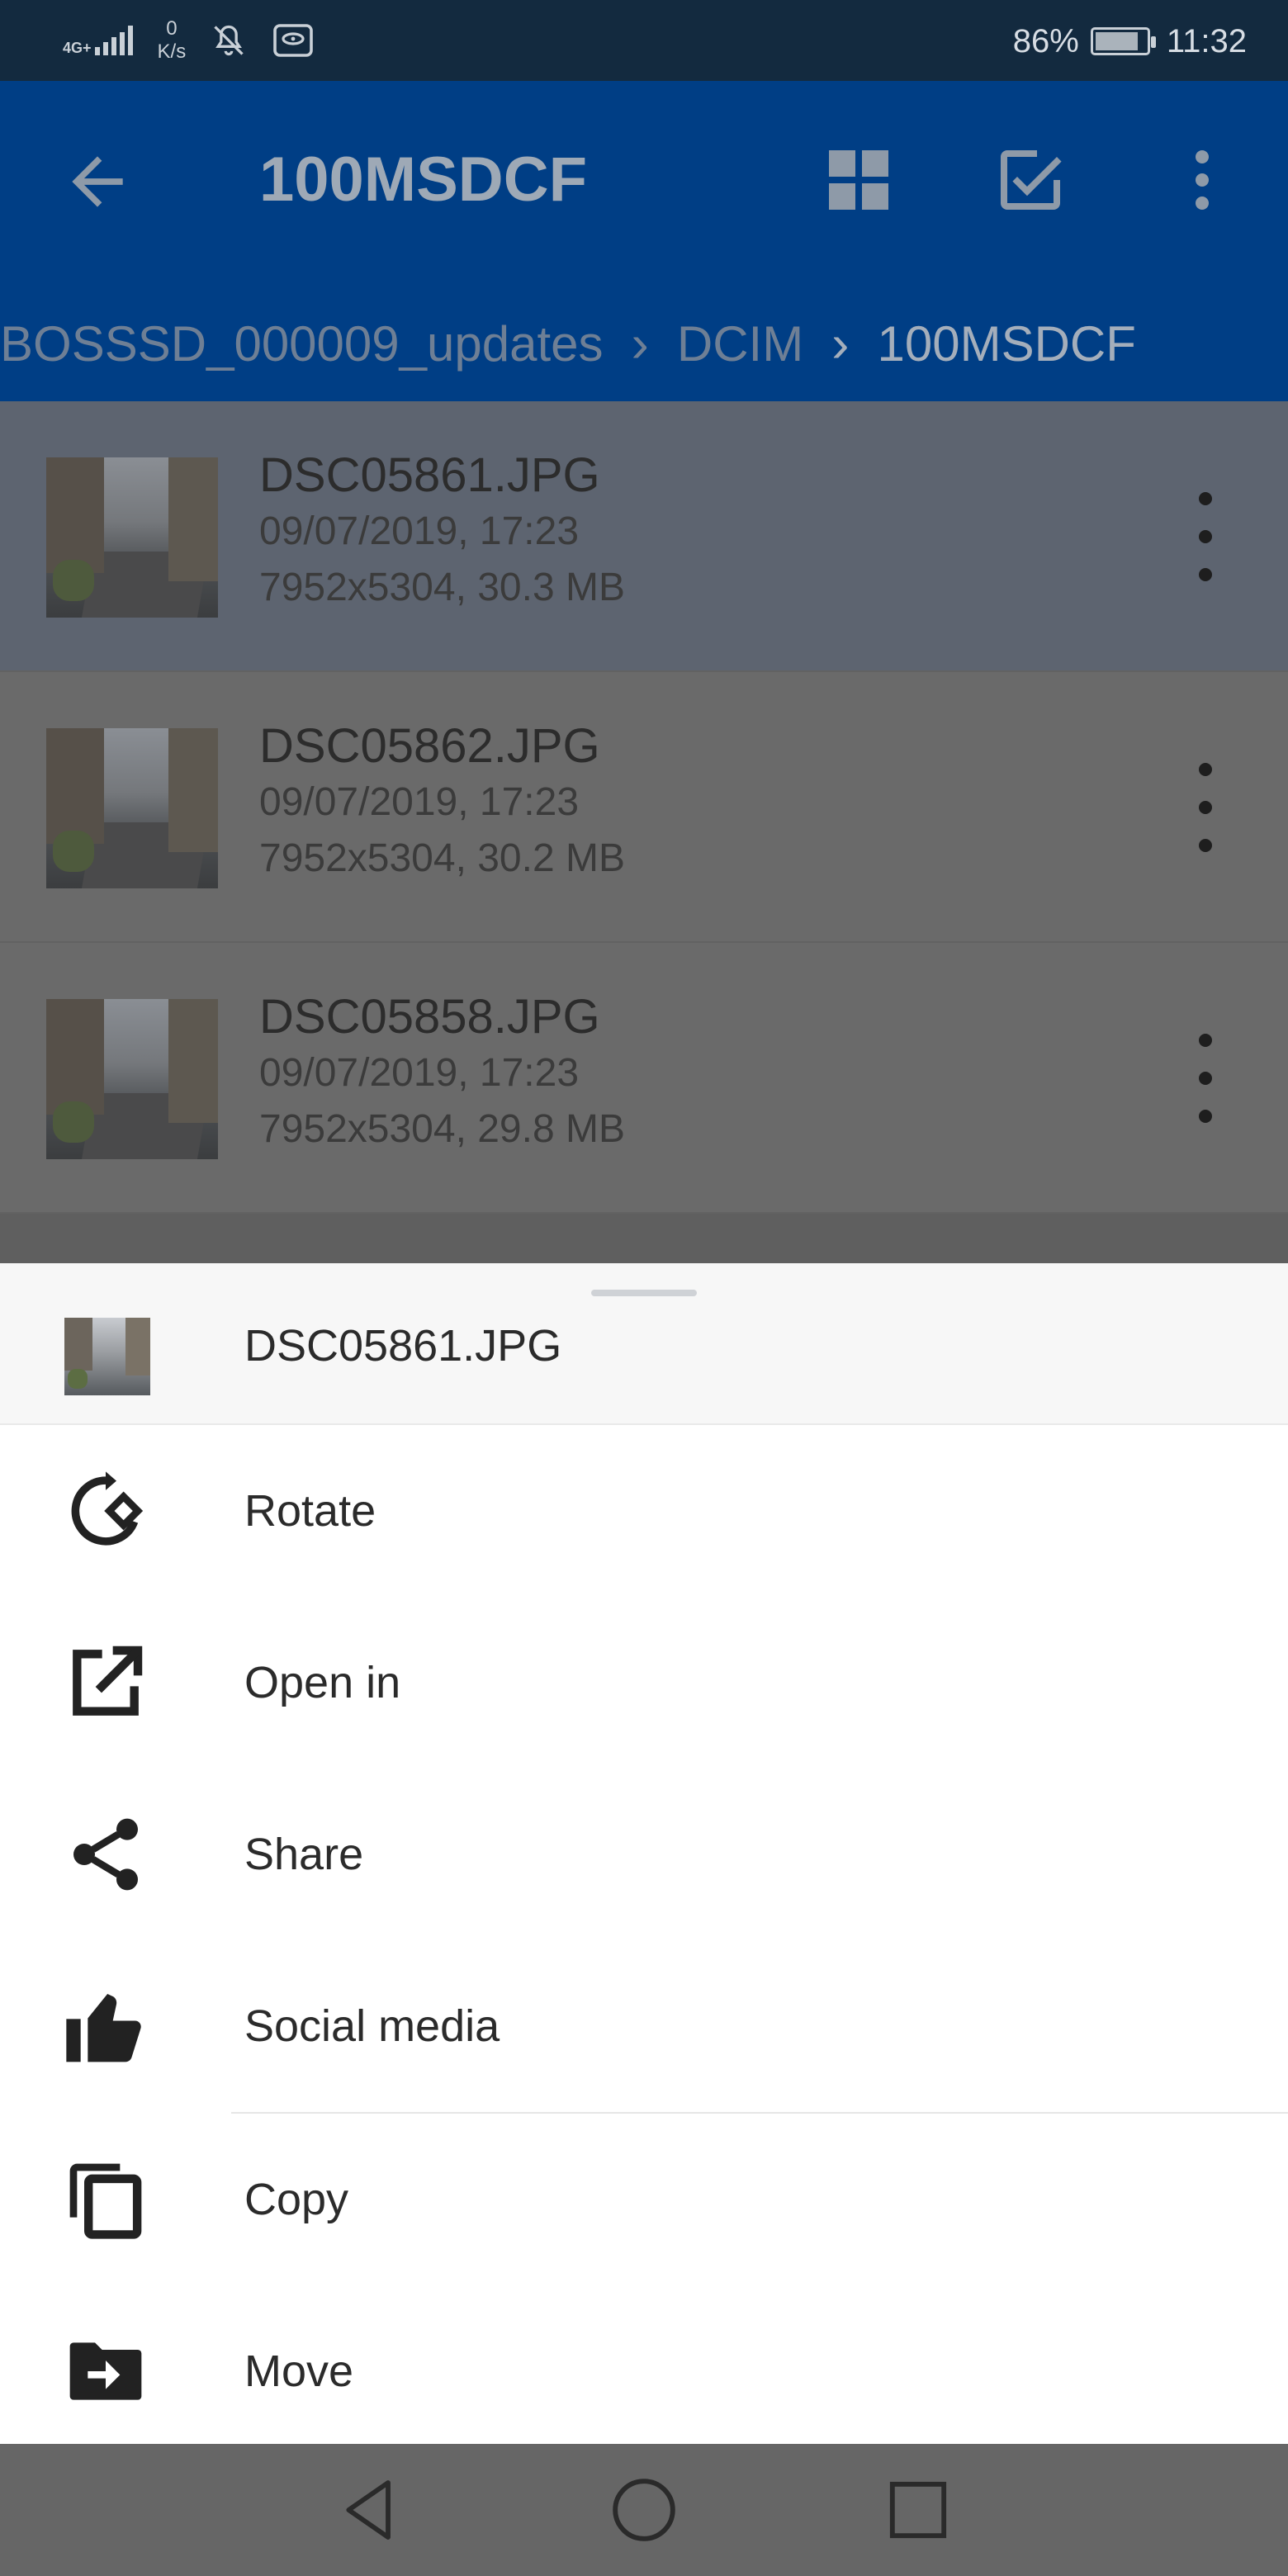 The height and width of the screenshot is (2576, 1288). What do you see at coordinates (77, 48) in the screenshot?
I see `network-type: 4G+` at bounding box center [77, 48].